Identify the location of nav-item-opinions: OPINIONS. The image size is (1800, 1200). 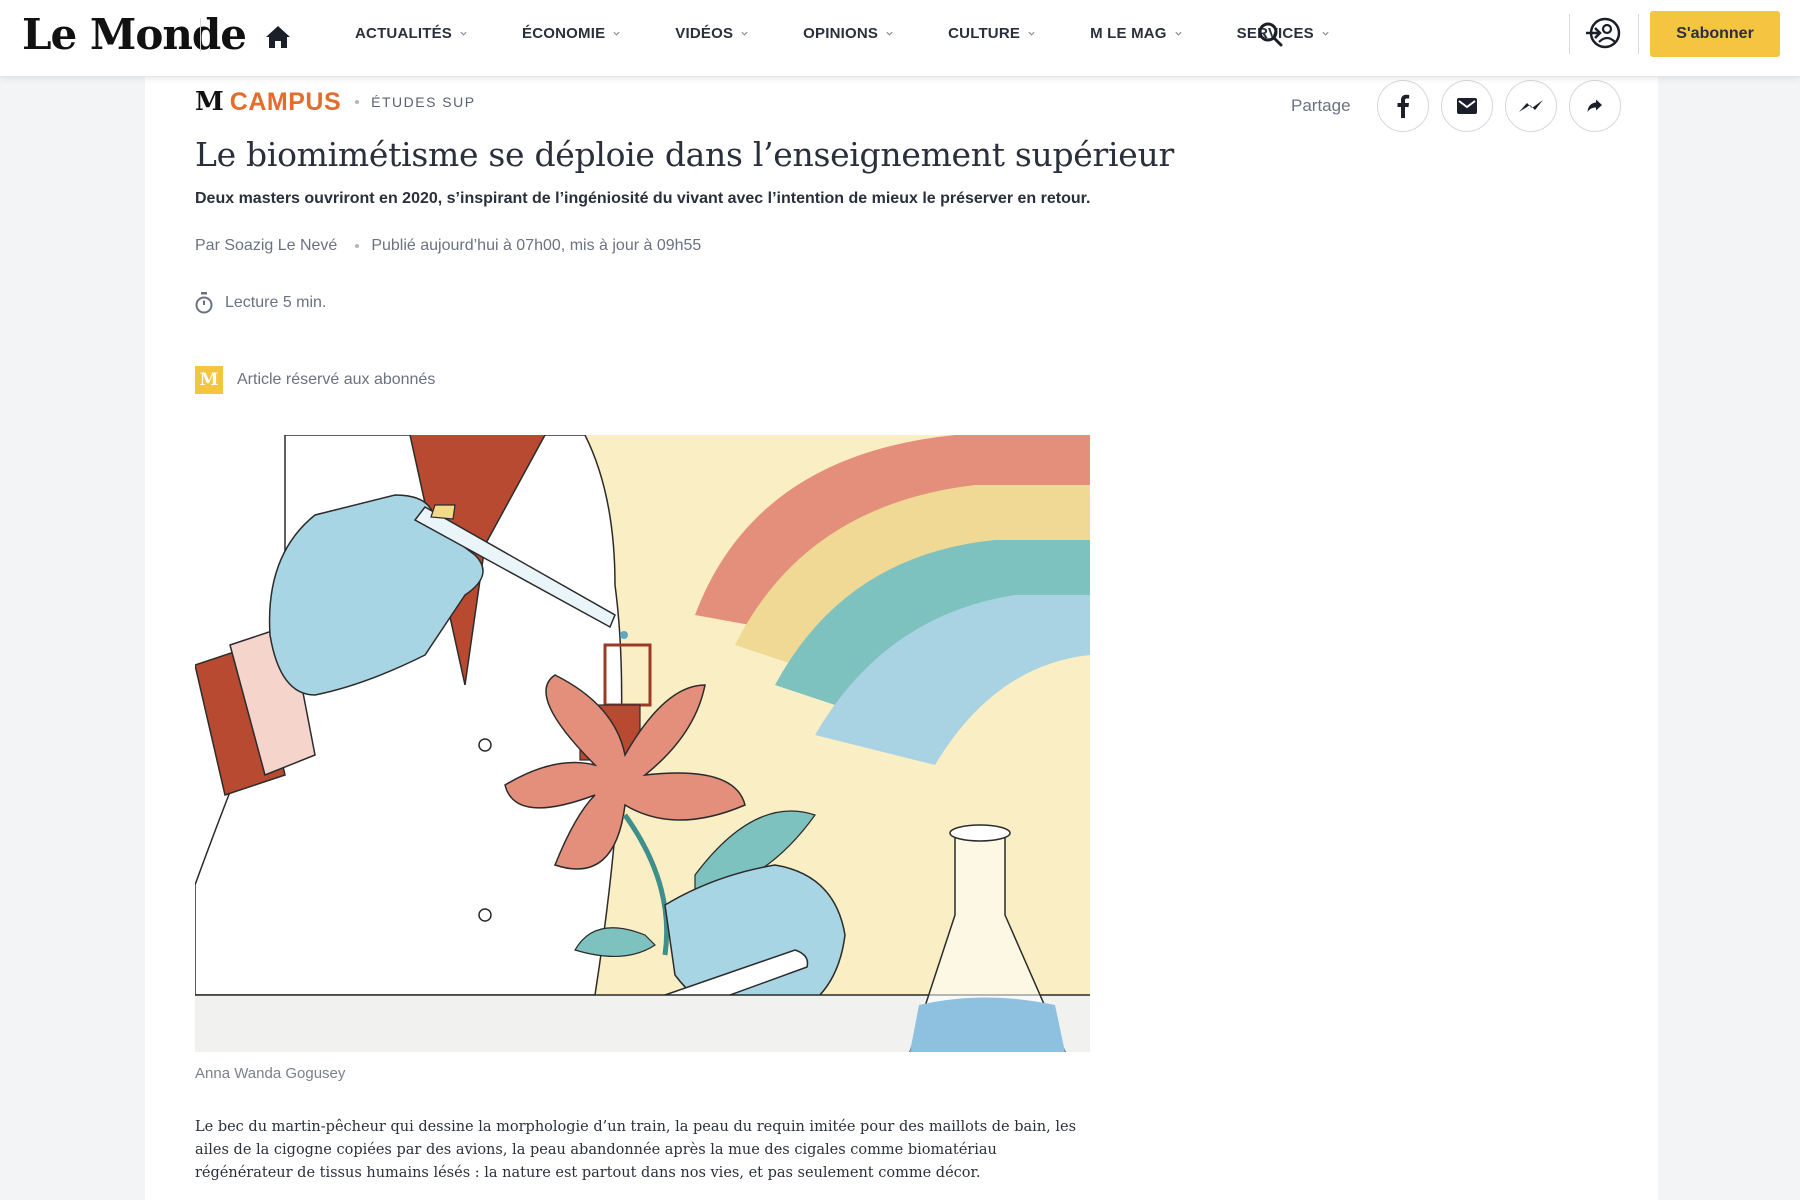
(848, 33).